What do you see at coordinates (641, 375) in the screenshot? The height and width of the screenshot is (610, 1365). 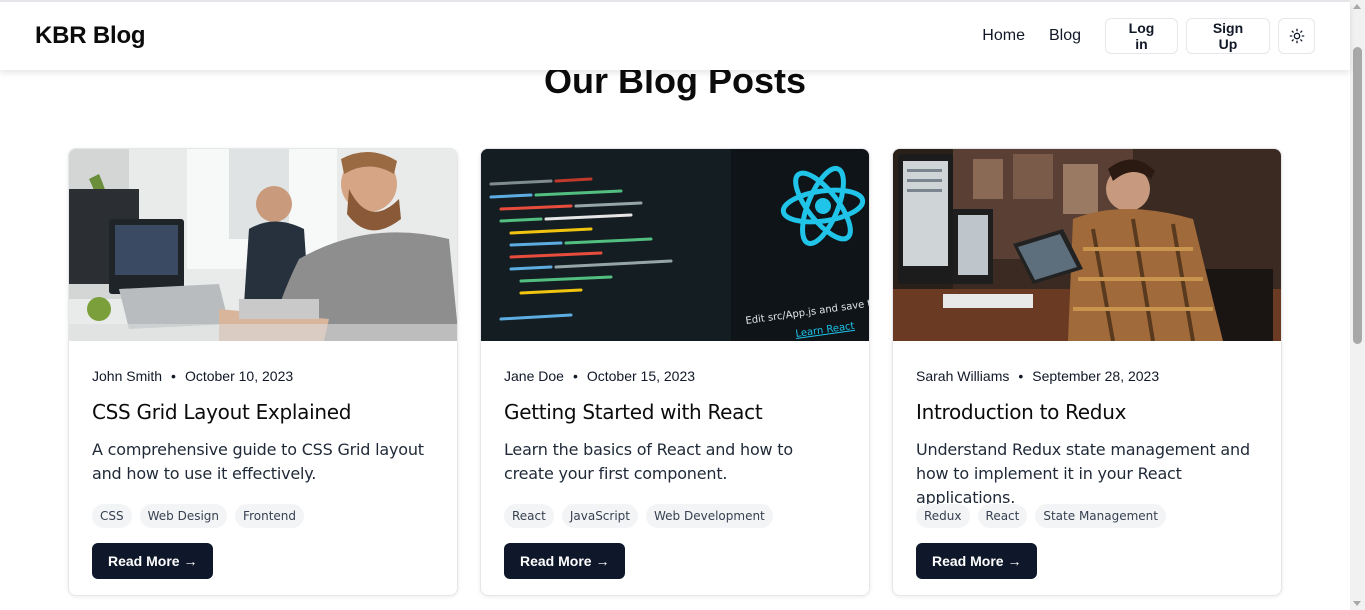 I see `post-date: October 15, 2023` at bounding box center [641, 375].